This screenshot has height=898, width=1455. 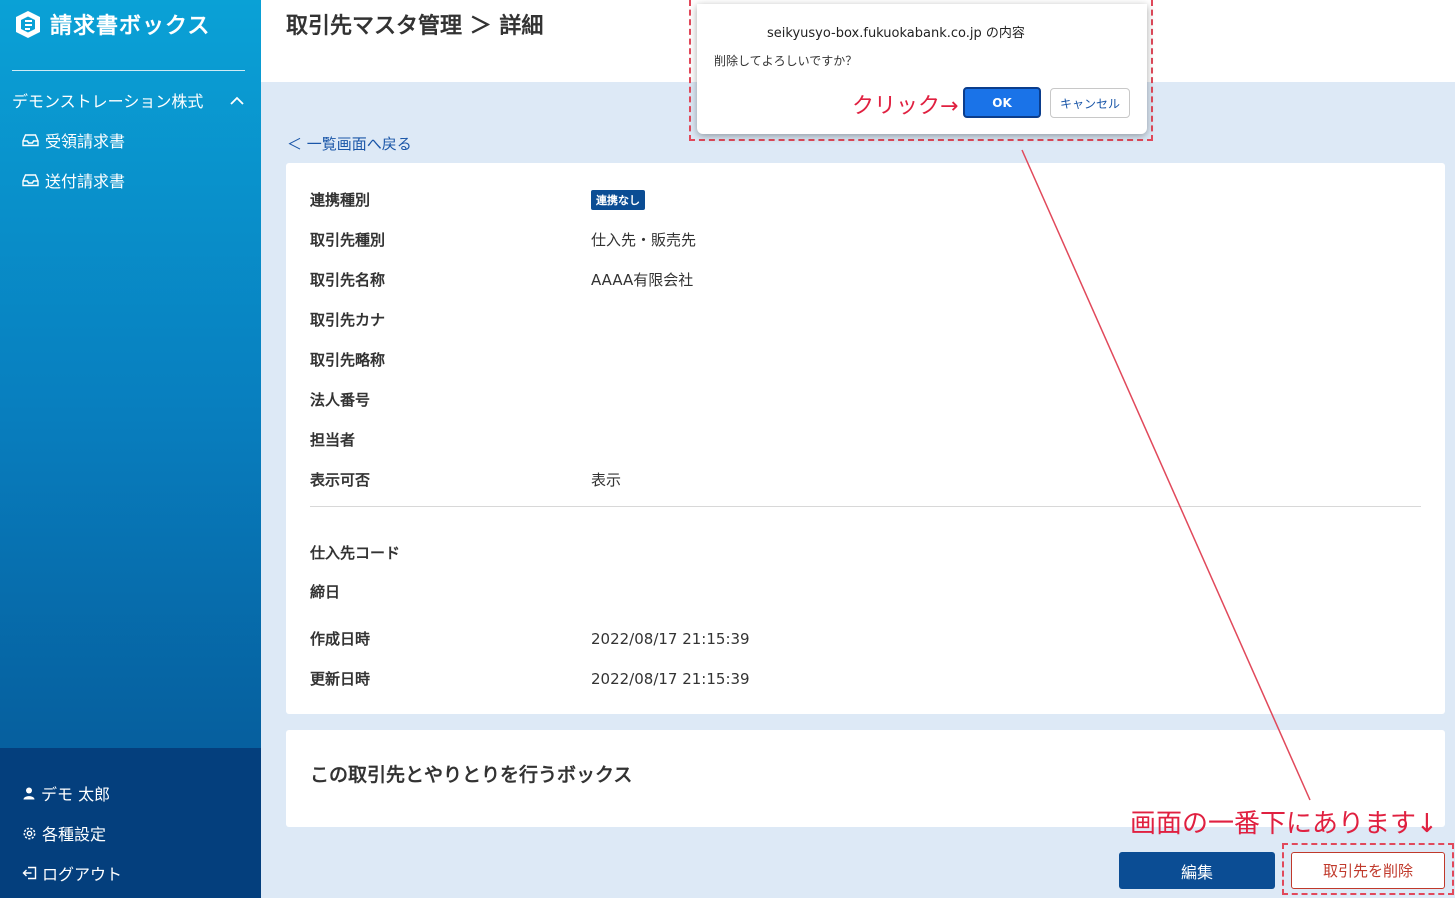 I want to click on edit-button: 編集, so click(x=1197, y=870).